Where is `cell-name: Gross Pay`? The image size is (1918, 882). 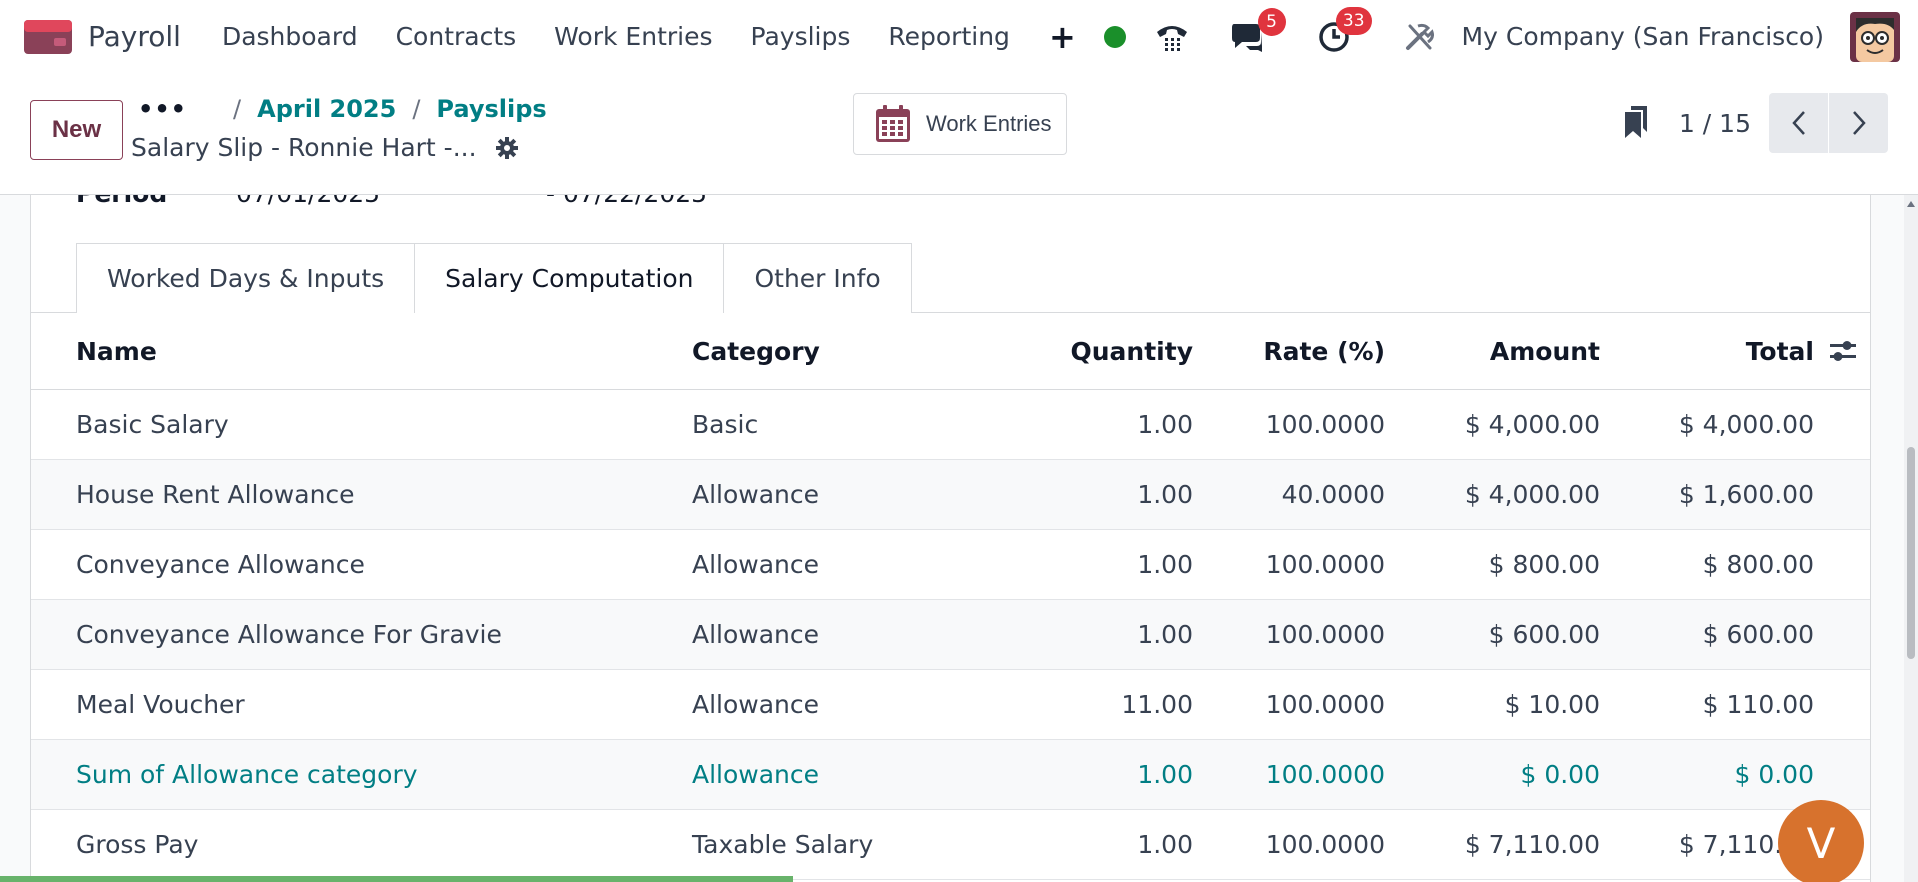 cell-name: Gross Pay is located at coordinates (137, 844).